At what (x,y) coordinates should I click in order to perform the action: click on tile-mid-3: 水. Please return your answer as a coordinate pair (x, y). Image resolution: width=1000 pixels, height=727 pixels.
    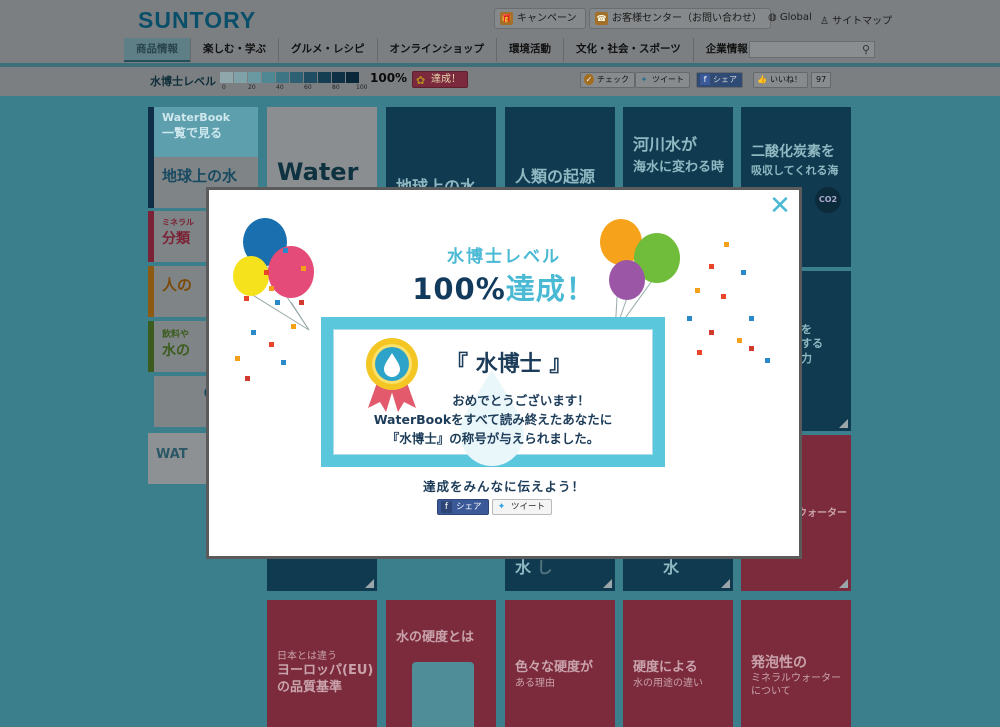
    Looking at the image, I should click on (678, 573).